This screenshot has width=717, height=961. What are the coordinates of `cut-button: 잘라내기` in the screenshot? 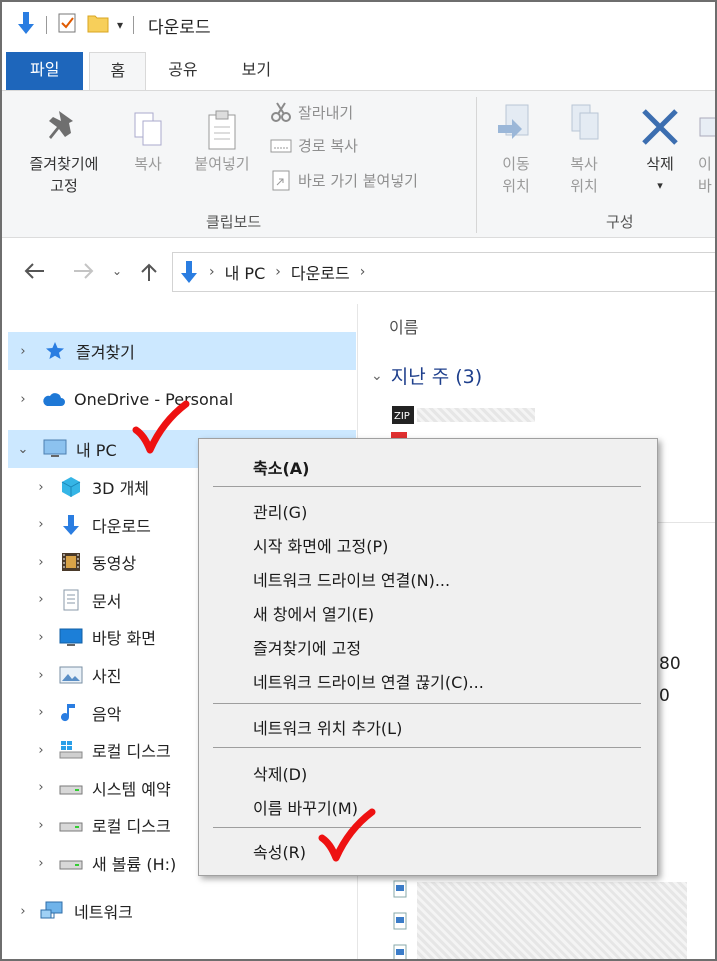 It's located at (311, 112).